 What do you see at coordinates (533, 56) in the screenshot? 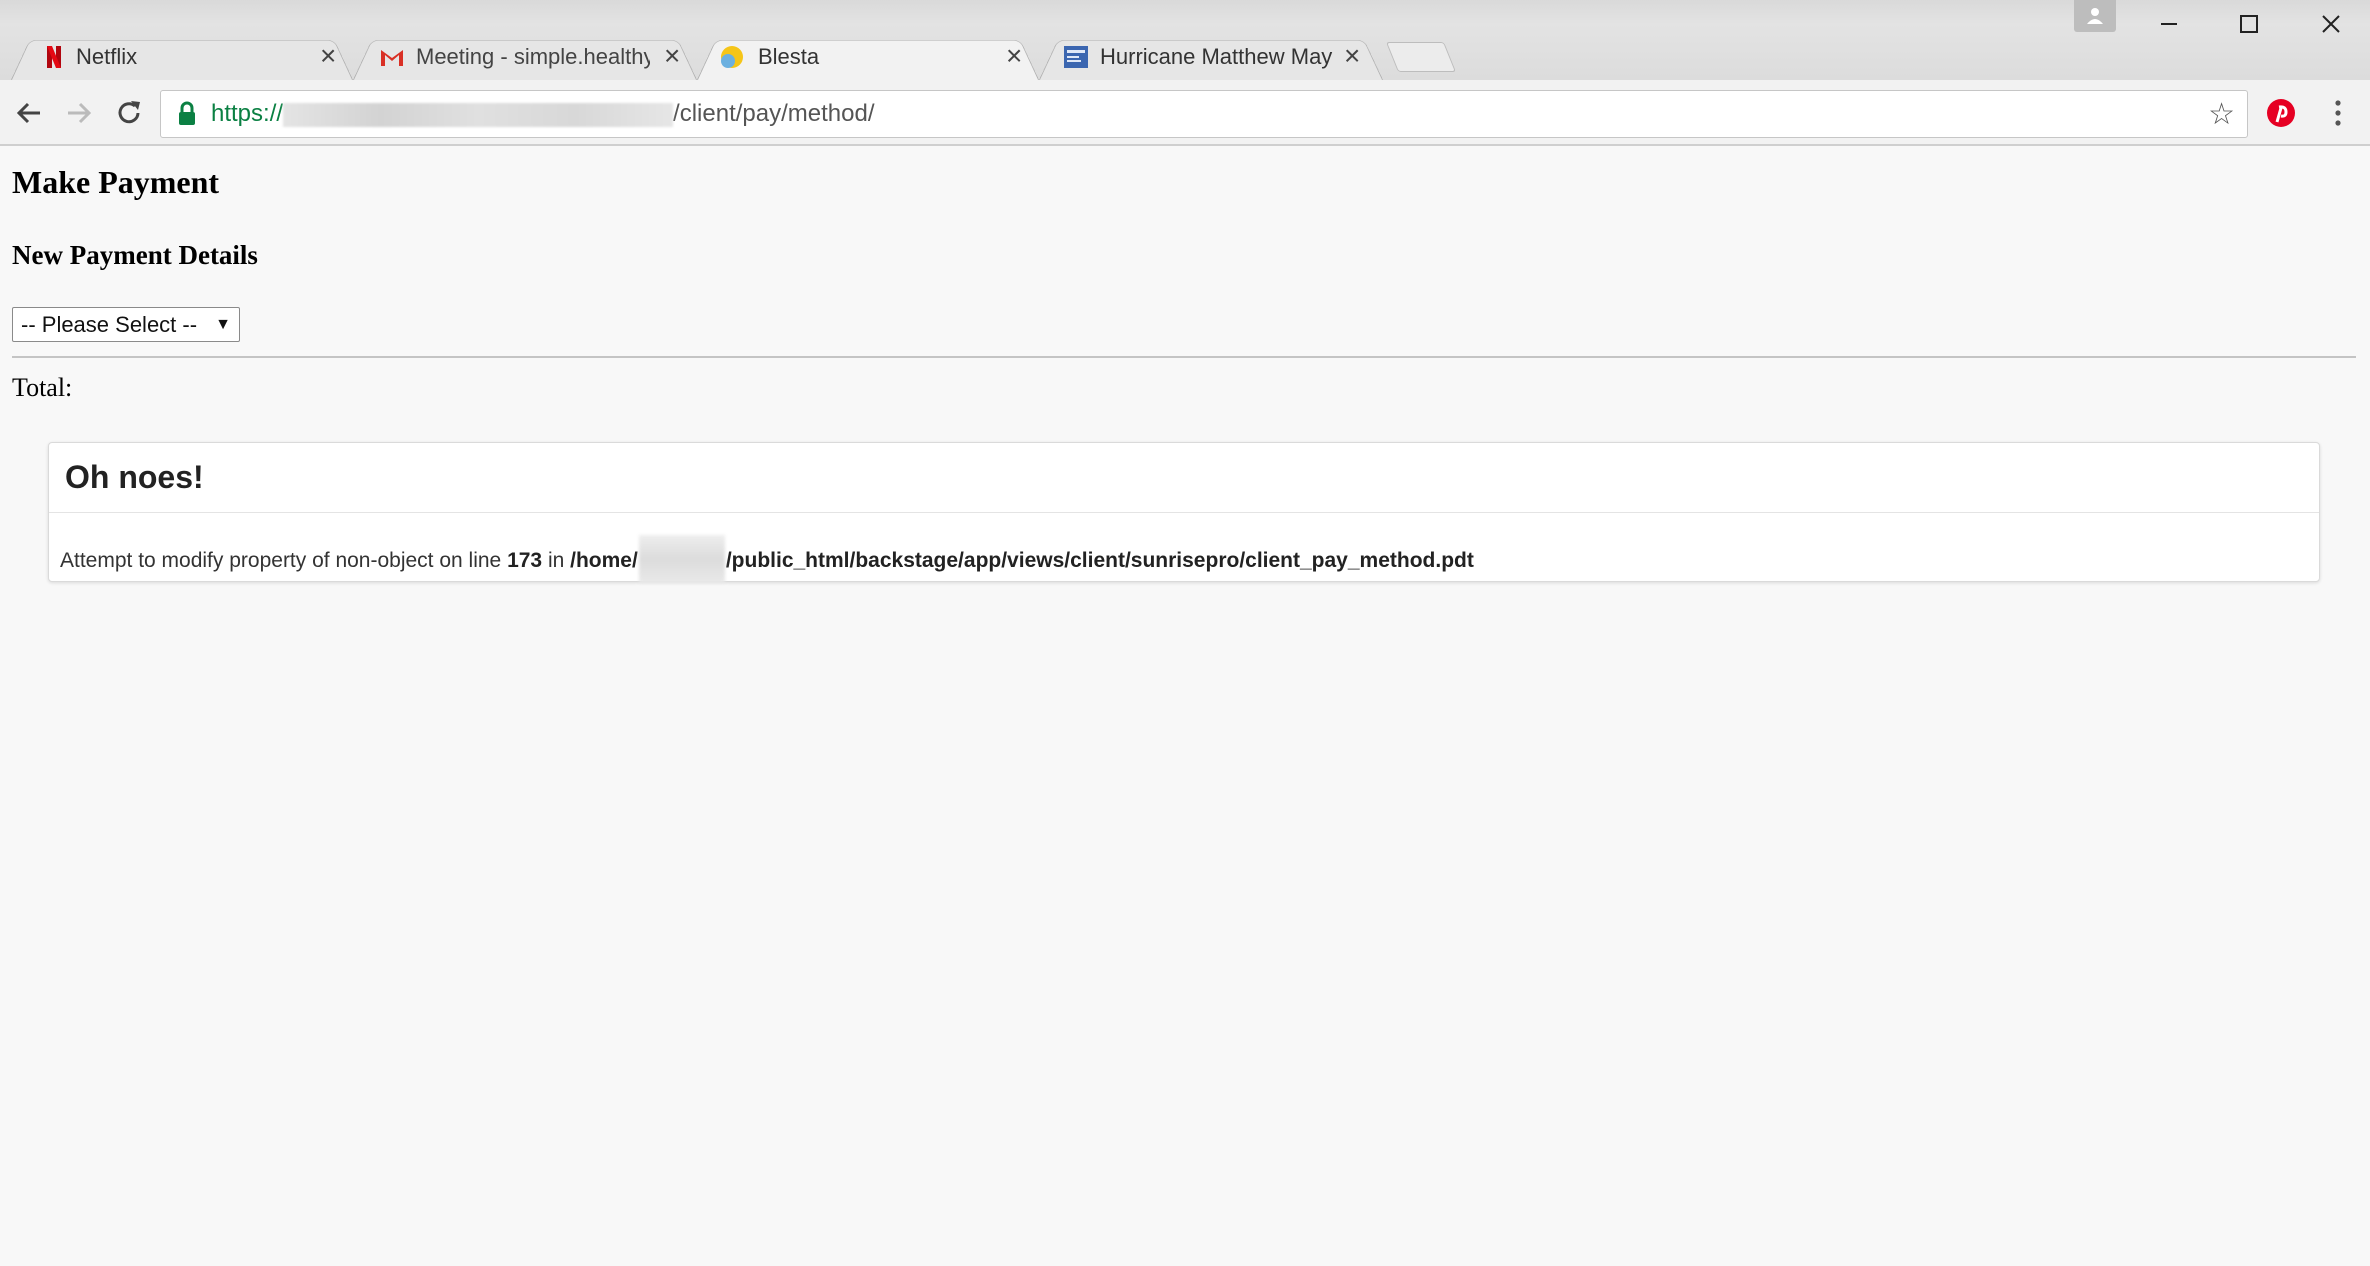
I see `tab-title: Meeting - simple.healthy` at bounding box center [533, 56].